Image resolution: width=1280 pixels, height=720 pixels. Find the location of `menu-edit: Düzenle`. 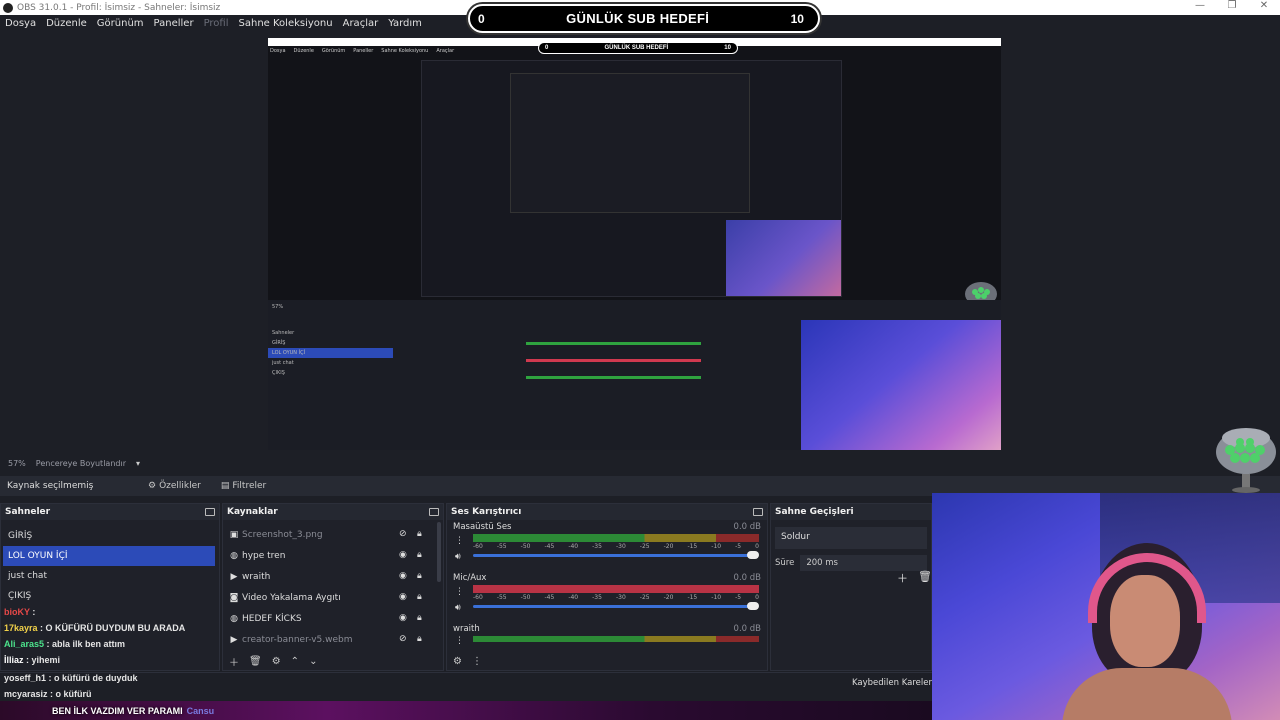

menu-edit: Düzenle is located at coordinates (66, 23).